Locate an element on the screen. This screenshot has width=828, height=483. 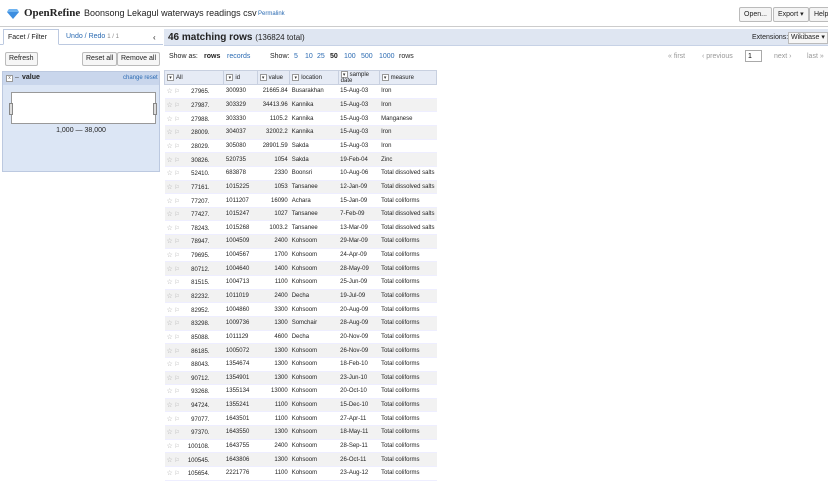
id-cell: 1643806 is located at coordinates (240, 460).